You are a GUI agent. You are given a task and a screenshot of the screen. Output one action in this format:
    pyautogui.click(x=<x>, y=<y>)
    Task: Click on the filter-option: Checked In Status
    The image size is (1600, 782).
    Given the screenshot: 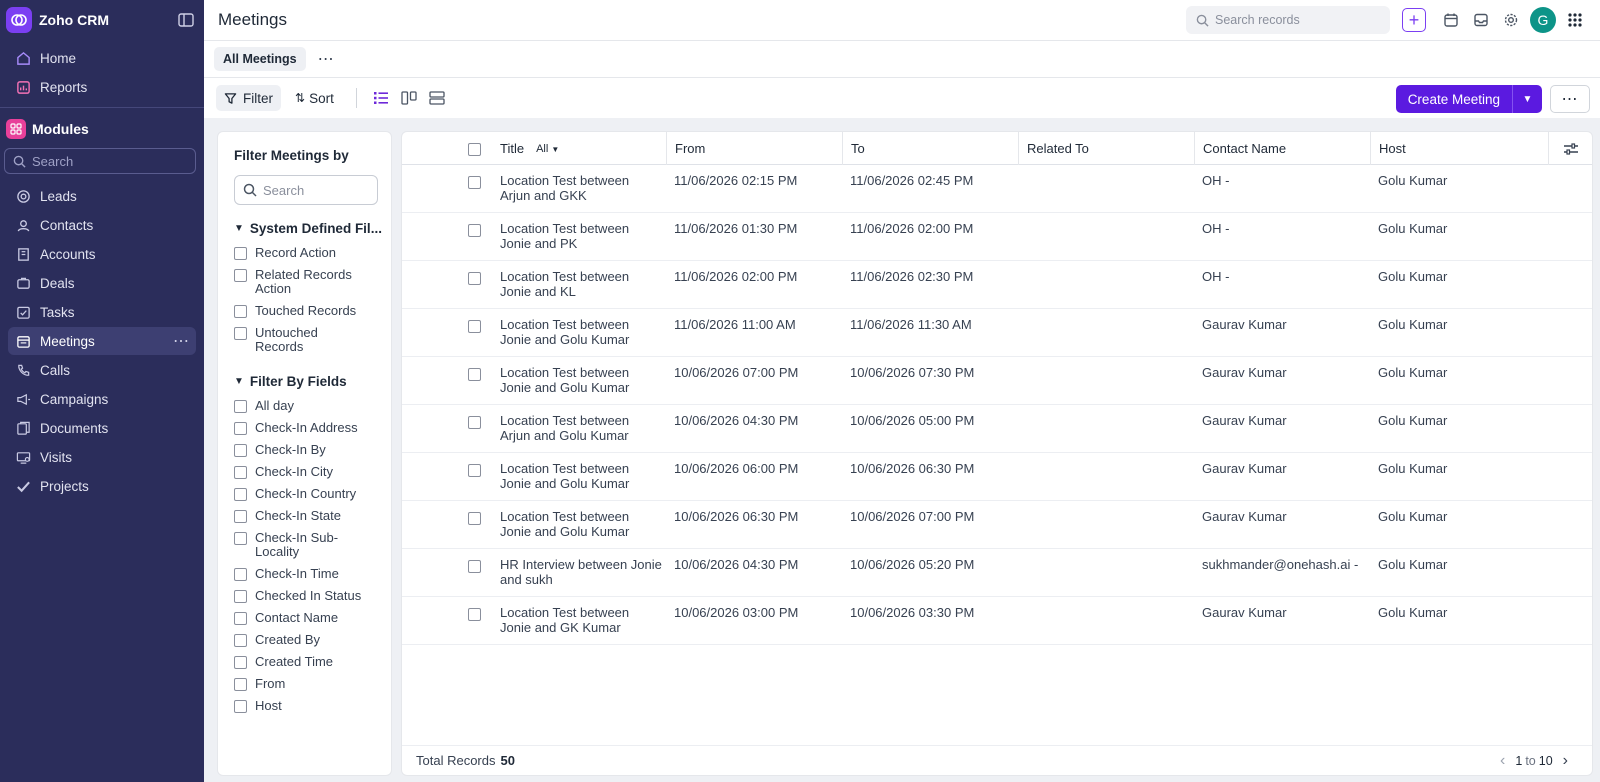 What is the action you would take?
    pyautogui.click(x=312, y=596)
    